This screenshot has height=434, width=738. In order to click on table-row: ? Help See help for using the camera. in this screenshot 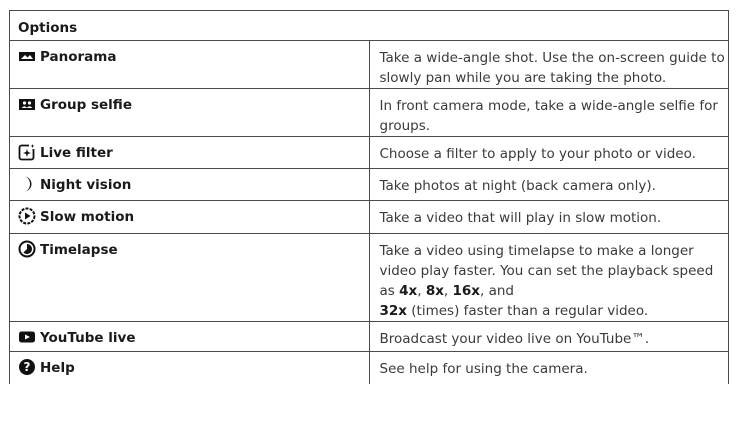, I will do `click(369, 367)`.